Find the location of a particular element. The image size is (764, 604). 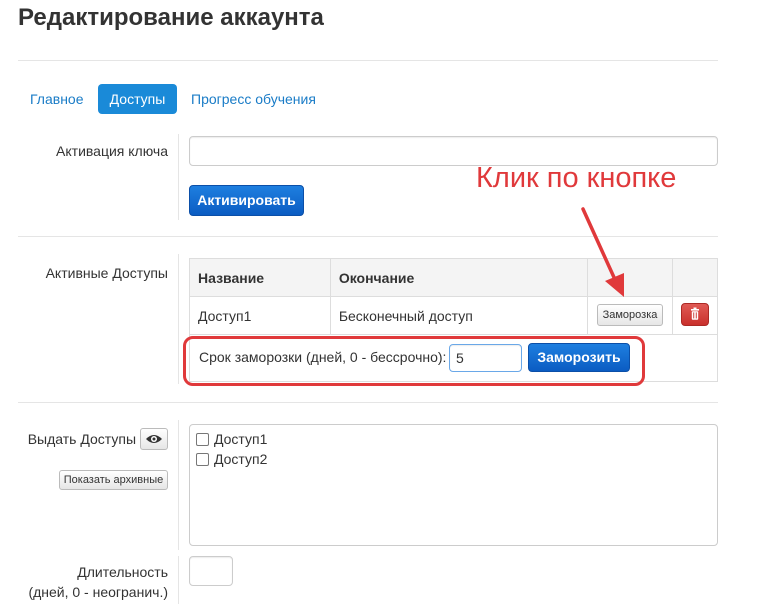

tab-access: Доступы is located at coordinates (137, 99).